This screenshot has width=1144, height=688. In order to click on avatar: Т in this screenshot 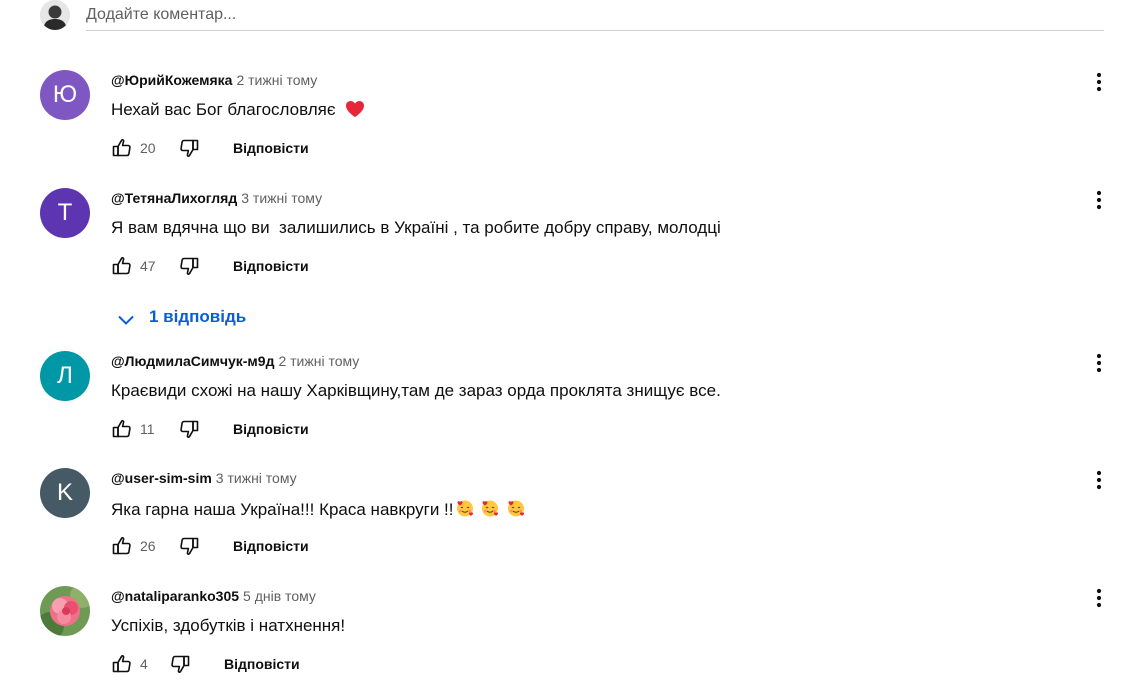, I will do `click(65, 213)`.